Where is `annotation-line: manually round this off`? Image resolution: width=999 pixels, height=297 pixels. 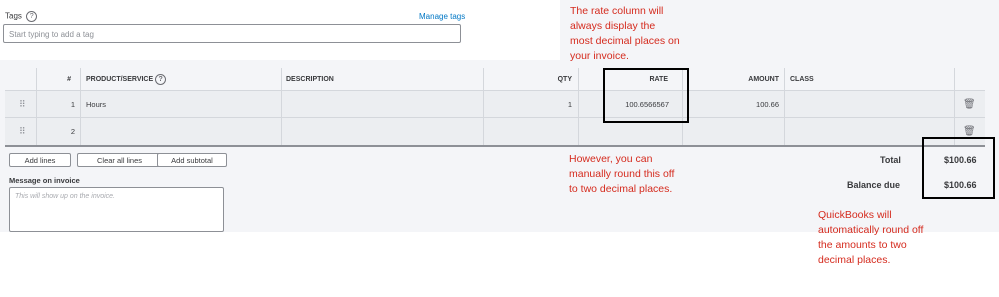 annotation-line: manually round this off is located at coordinates (622, 174).